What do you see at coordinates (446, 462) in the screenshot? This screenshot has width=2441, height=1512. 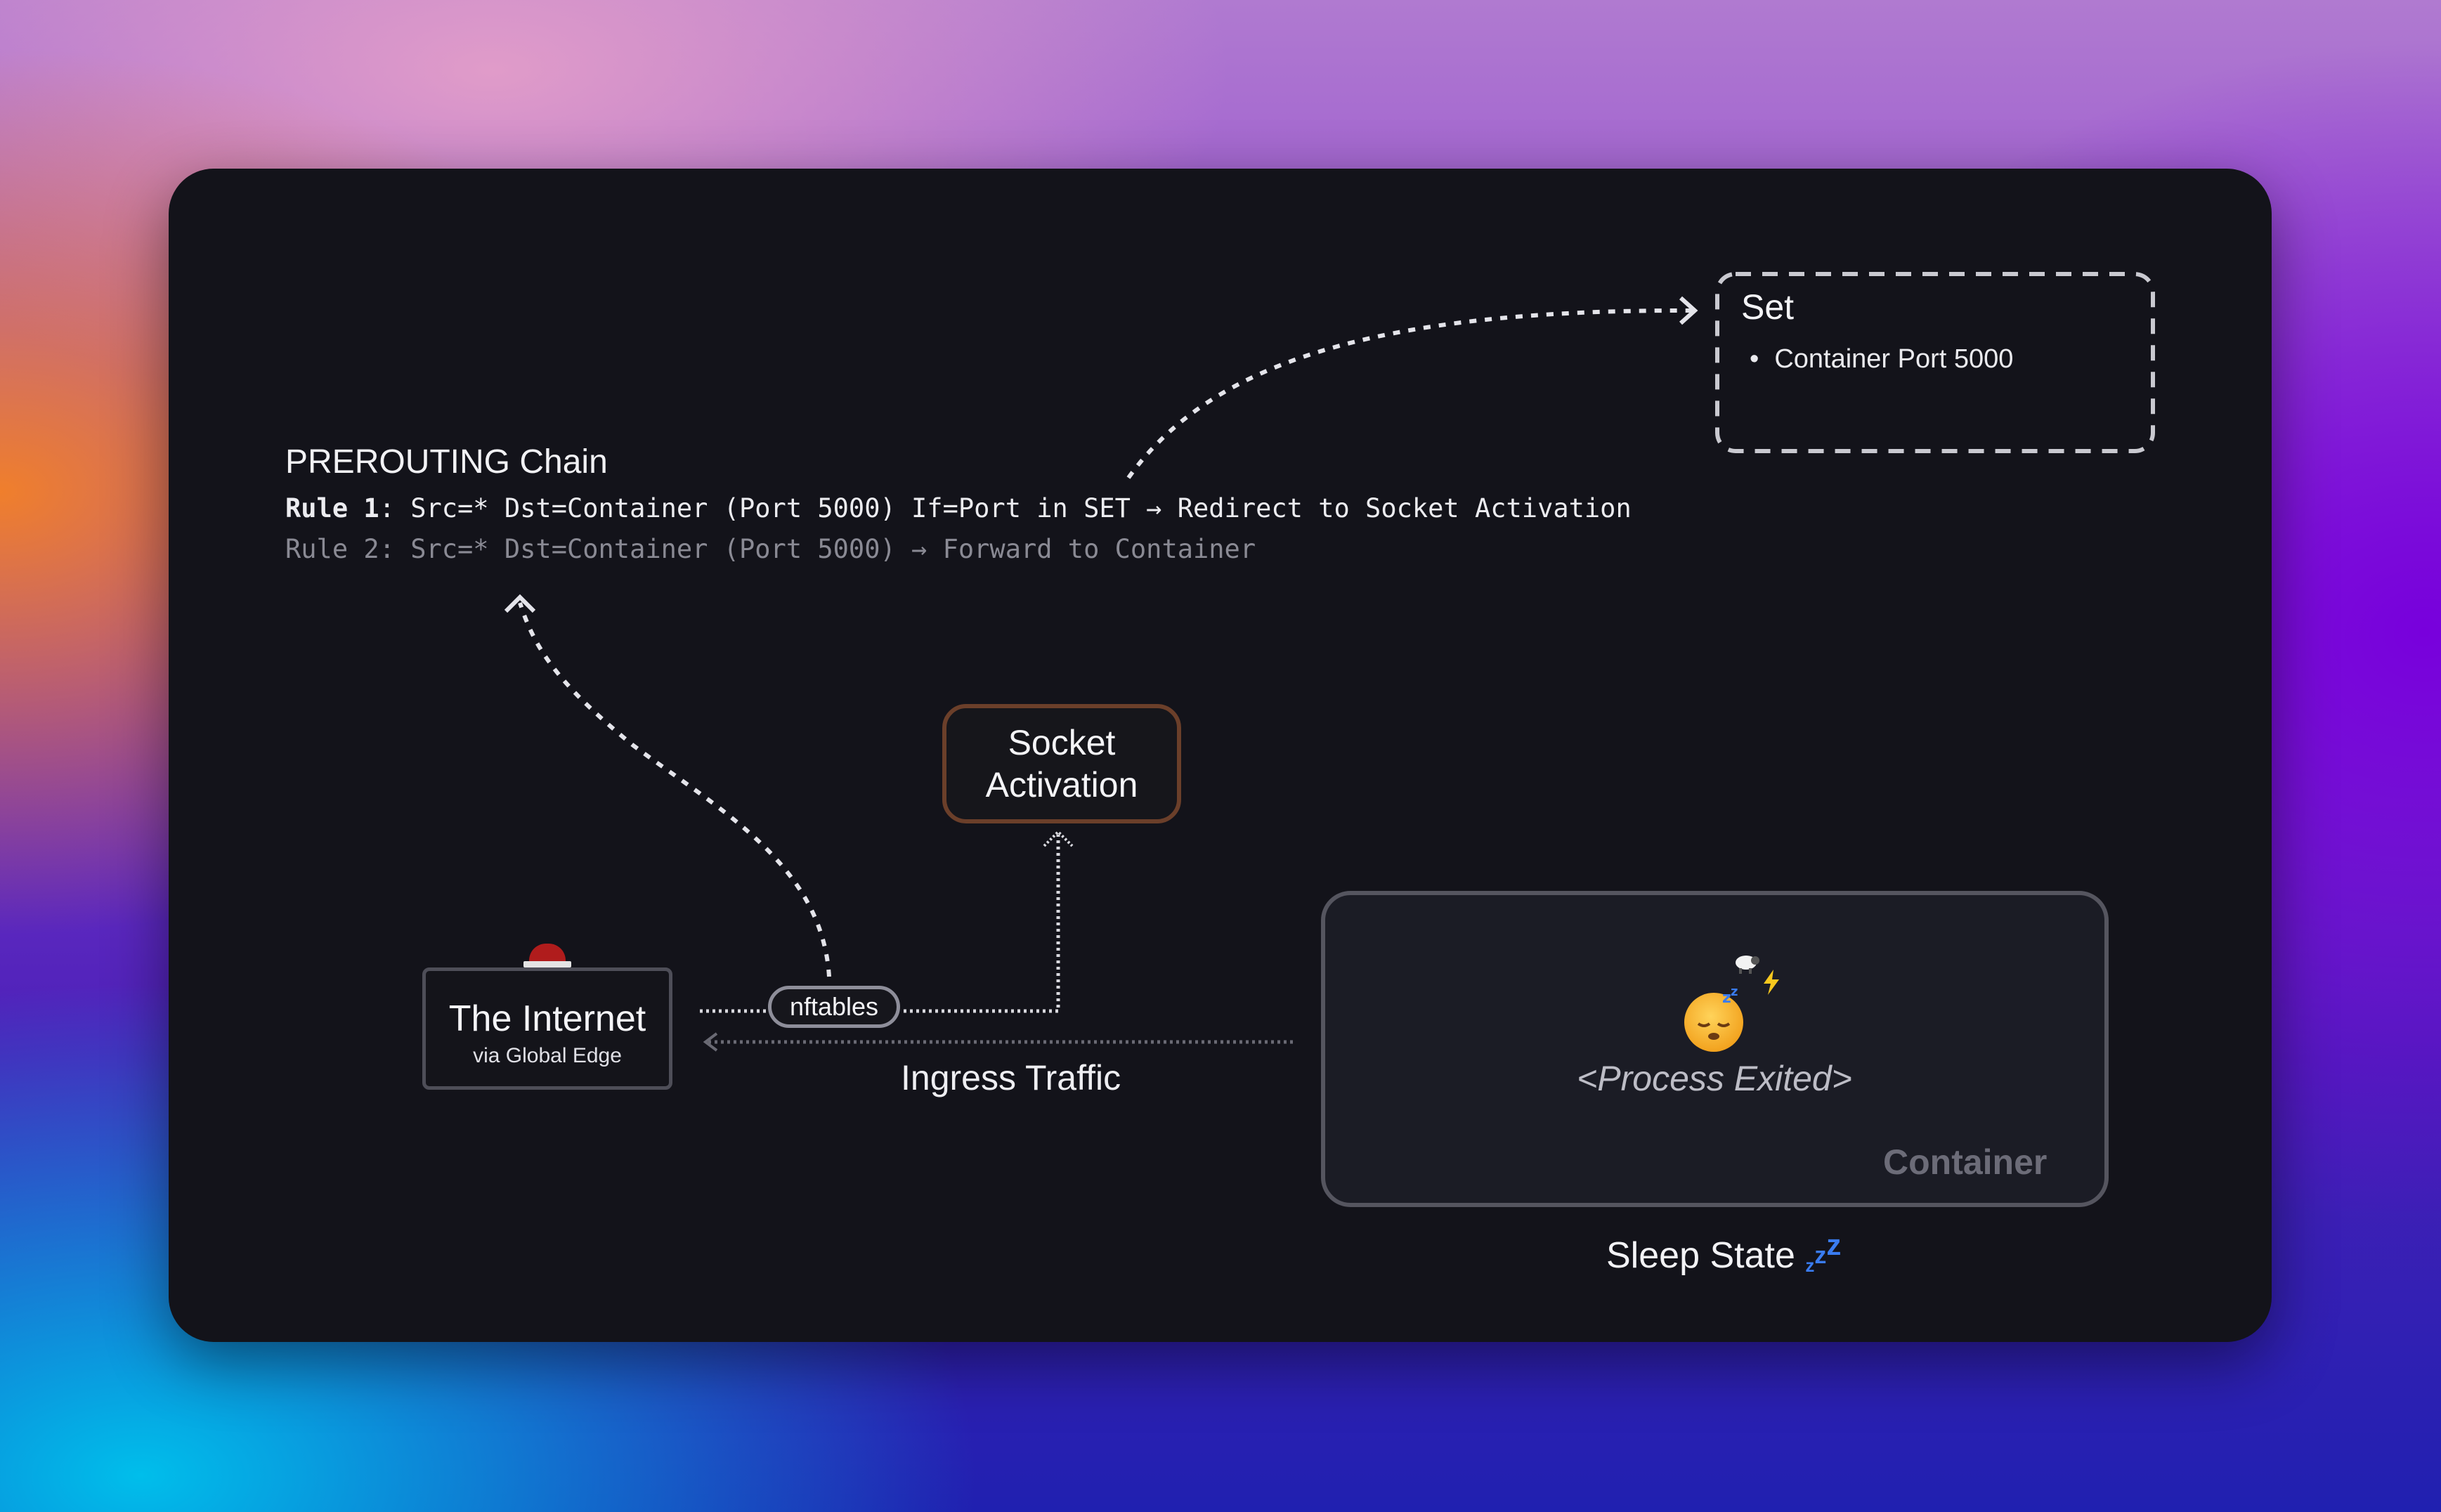 I see `chain-title: PREROUTING Chain` at bounding box center [446, 462].